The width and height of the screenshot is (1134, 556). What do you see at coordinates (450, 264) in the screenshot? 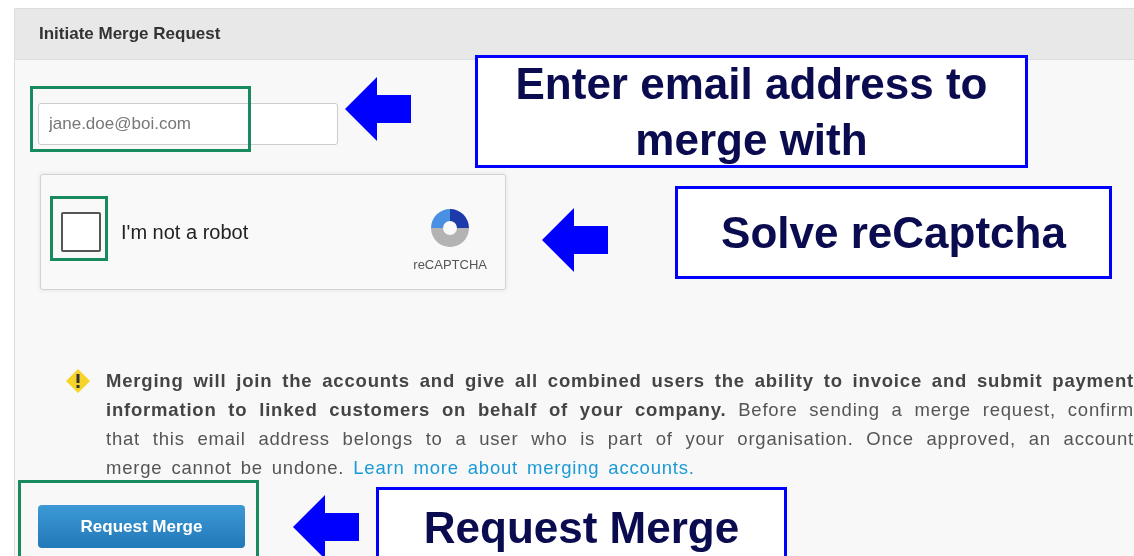
I see `recaptcha-brand: reCAPTCHA` at bounding box center [450, 264].